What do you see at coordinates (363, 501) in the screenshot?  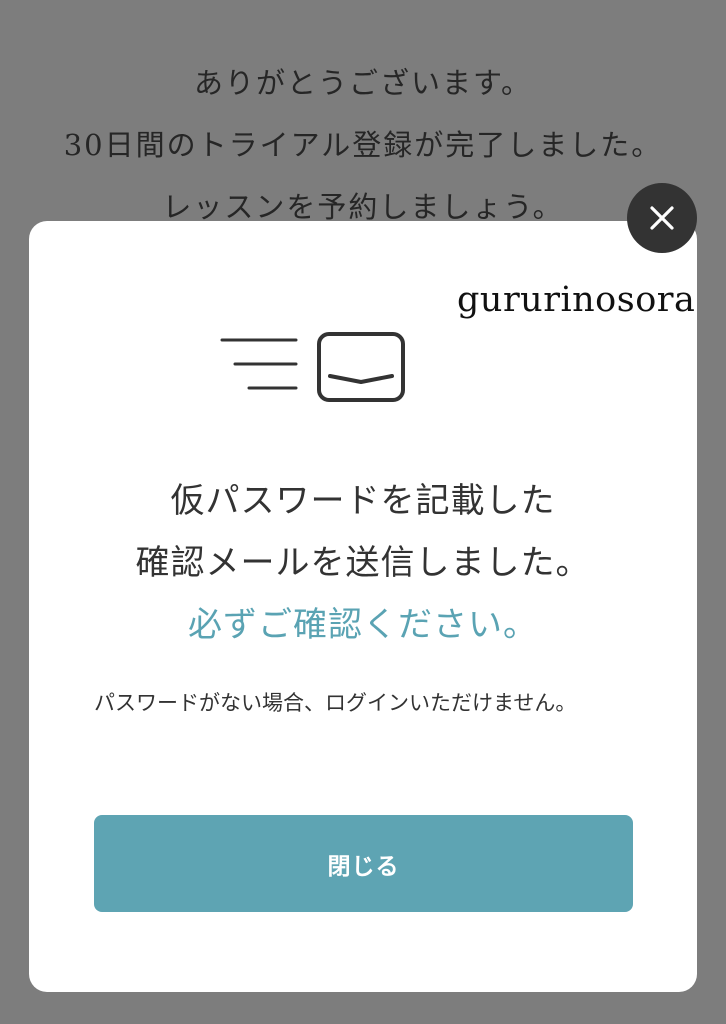 I see `title-line-1: 仮パスワードを記載した` at bounding box center [363, 501].